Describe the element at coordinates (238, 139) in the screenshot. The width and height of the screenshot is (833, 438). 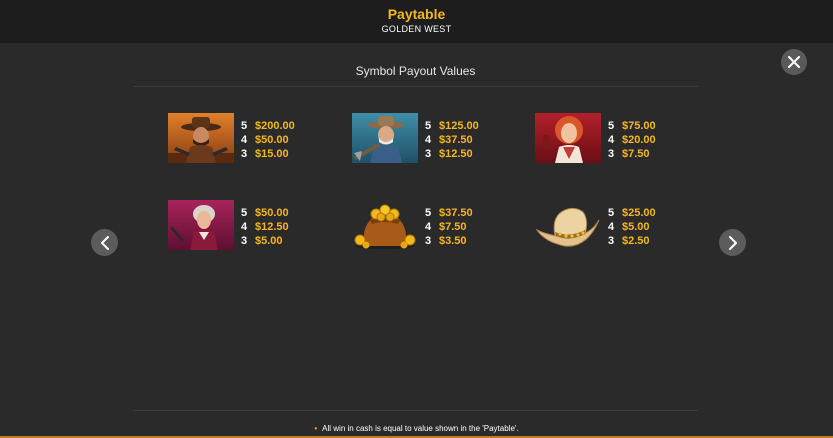
I see `symbol-cowboy-gunslinger: 5 $200.00 4 $50.00 3 $15.00` at that location.